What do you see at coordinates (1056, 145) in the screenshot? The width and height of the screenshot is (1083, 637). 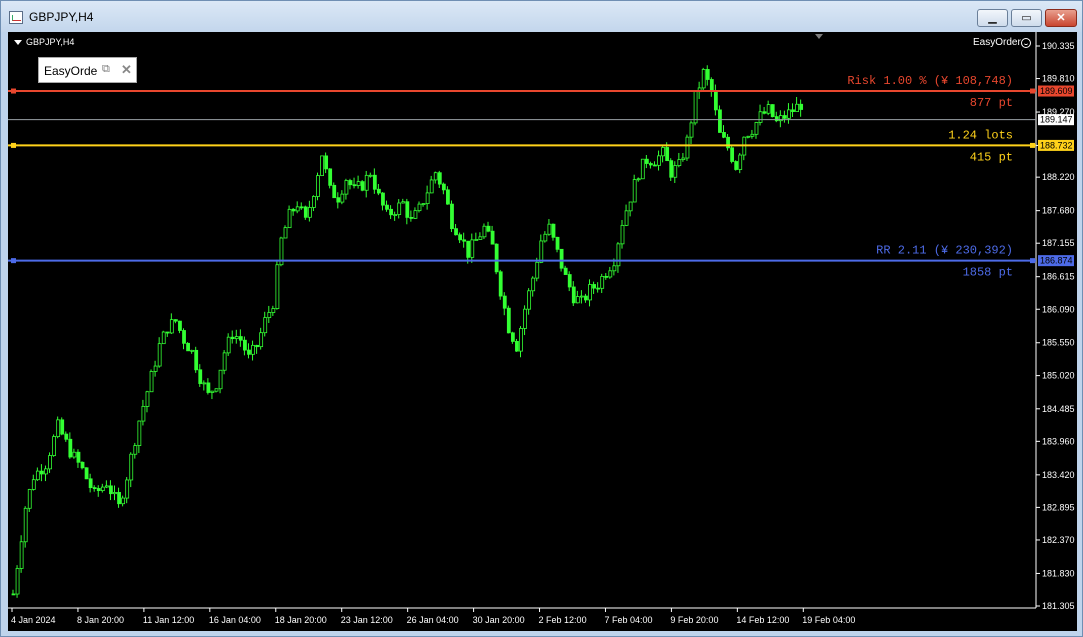 I see `entry-price-label: 188.732` at bounding box center [1056, 145].